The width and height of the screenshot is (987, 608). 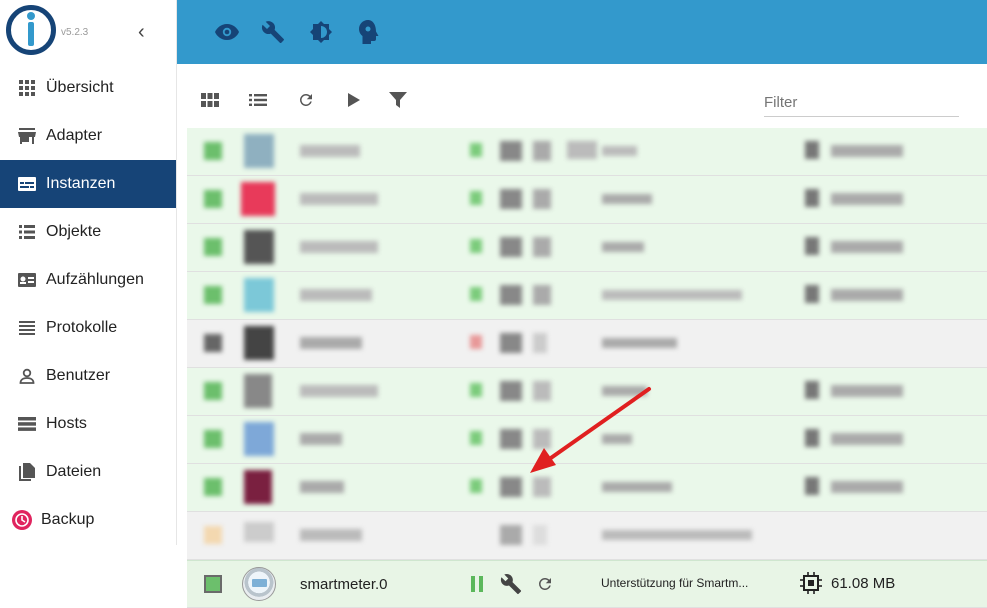 I want to click on instances-icon, so click(x=27, y=184).